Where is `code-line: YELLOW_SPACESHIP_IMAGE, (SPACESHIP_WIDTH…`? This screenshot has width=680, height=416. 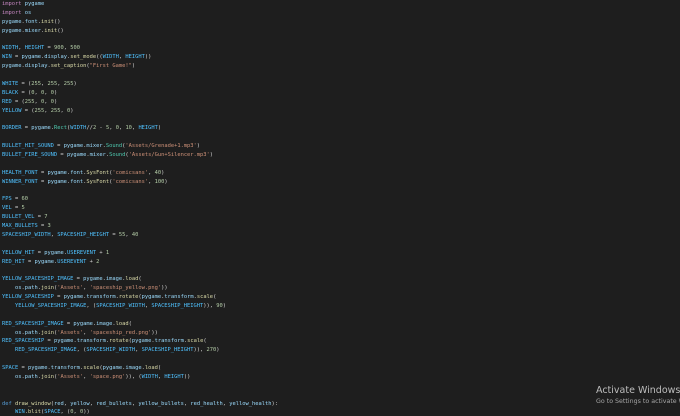 code-line: YELLOW_SPACESHIP_IMAGE, (SPACESHIP_WIDTH… is located at coordinates (120, 305).